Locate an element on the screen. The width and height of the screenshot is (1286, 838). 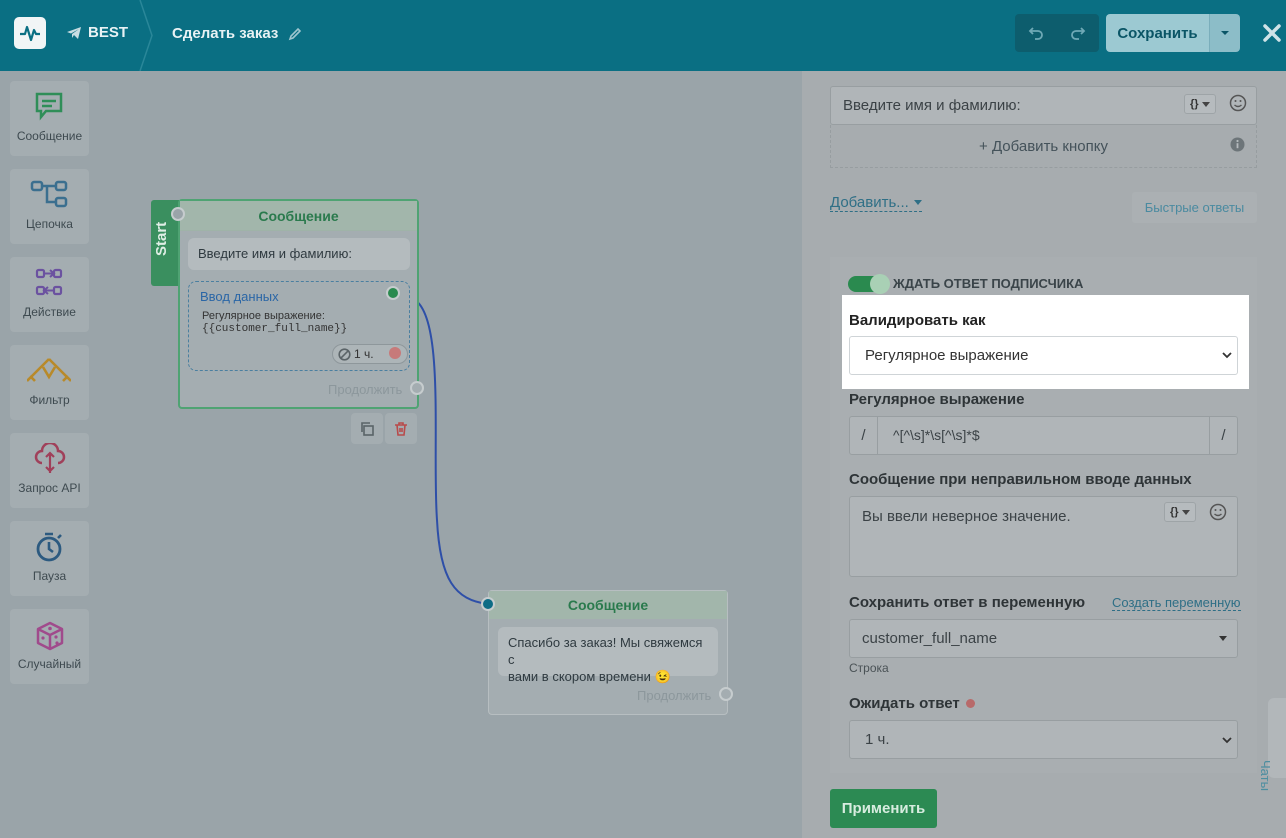
input-block-desc: Регулярное выражение: is located at coordinates (263, 316).